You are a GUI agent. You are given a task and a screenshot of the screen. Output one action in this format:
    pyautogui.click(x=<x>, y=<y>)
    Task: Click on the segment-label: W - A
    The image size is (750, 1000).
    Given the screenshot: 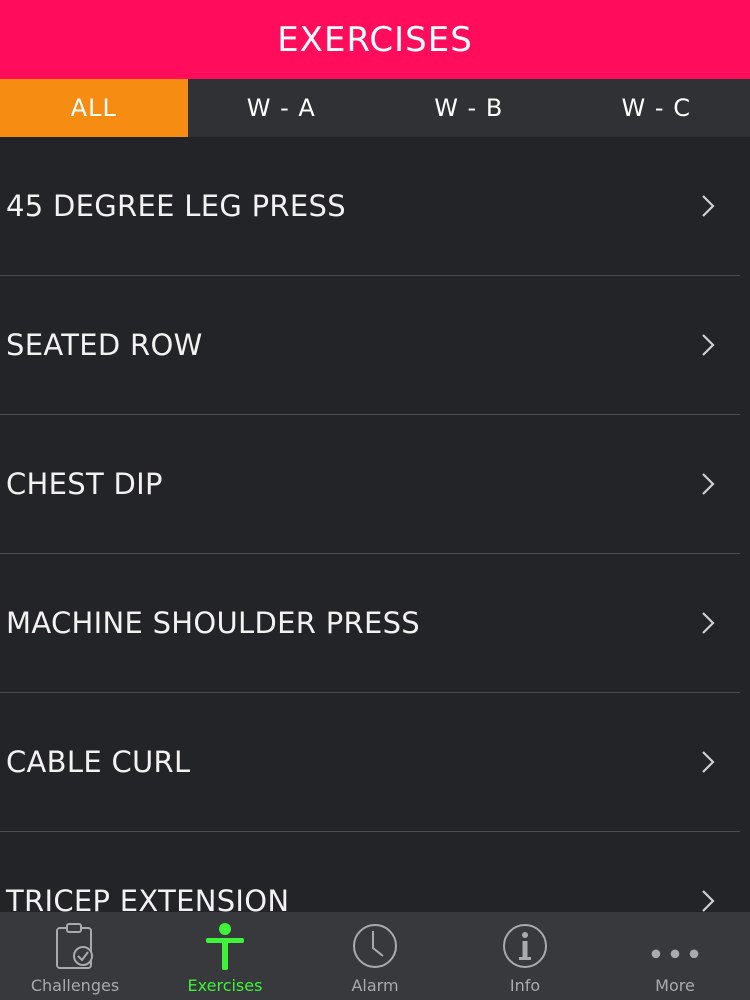 What is the action you would take?
    pyautogui.click(x=281, y=108)
    